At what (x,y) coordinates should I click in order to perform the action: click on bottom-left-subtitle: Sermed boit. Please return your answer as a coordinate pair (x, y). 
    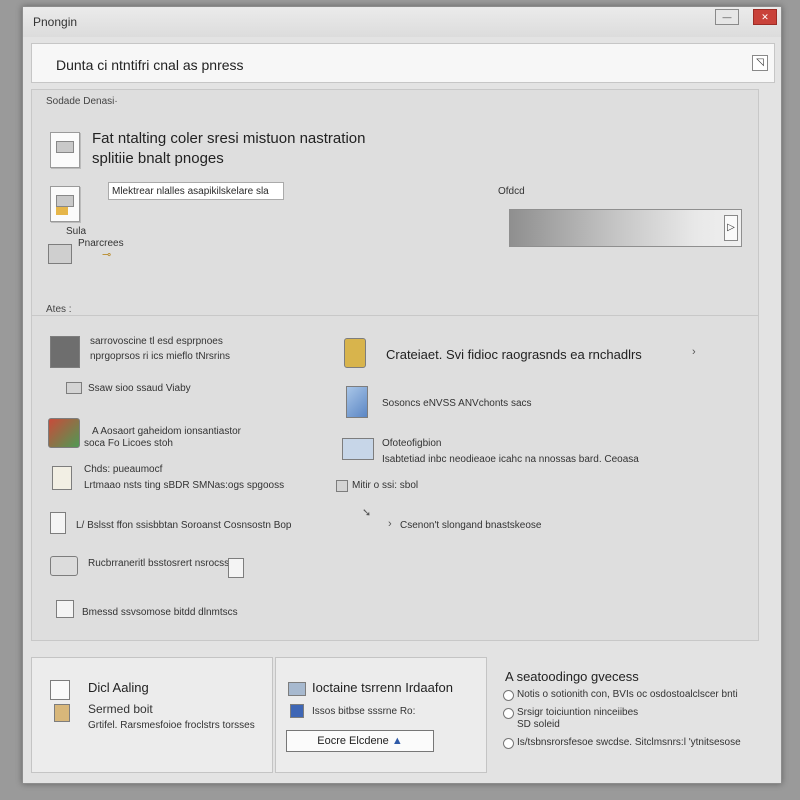
    Looking at the image, I should click on (120, 709).